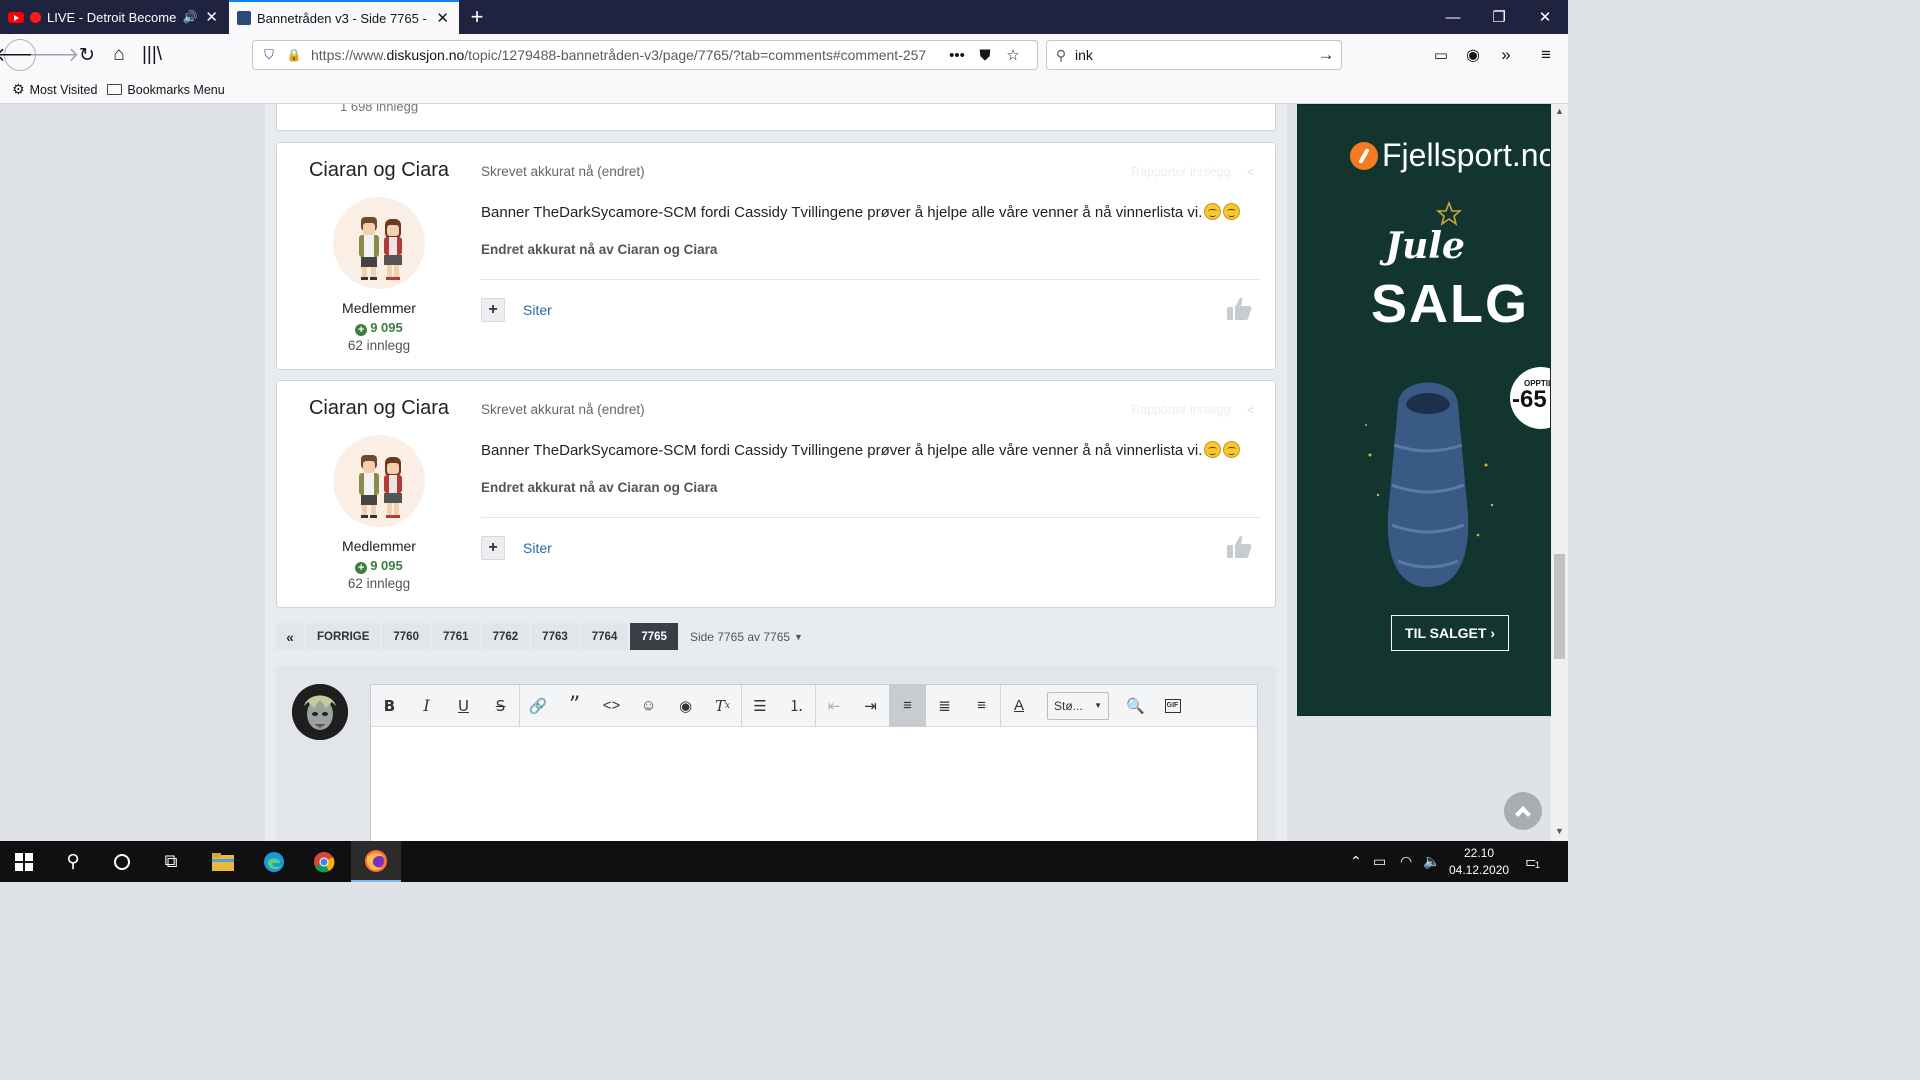  I want to click on volume-icon: 🔈, so click(1431, 861).